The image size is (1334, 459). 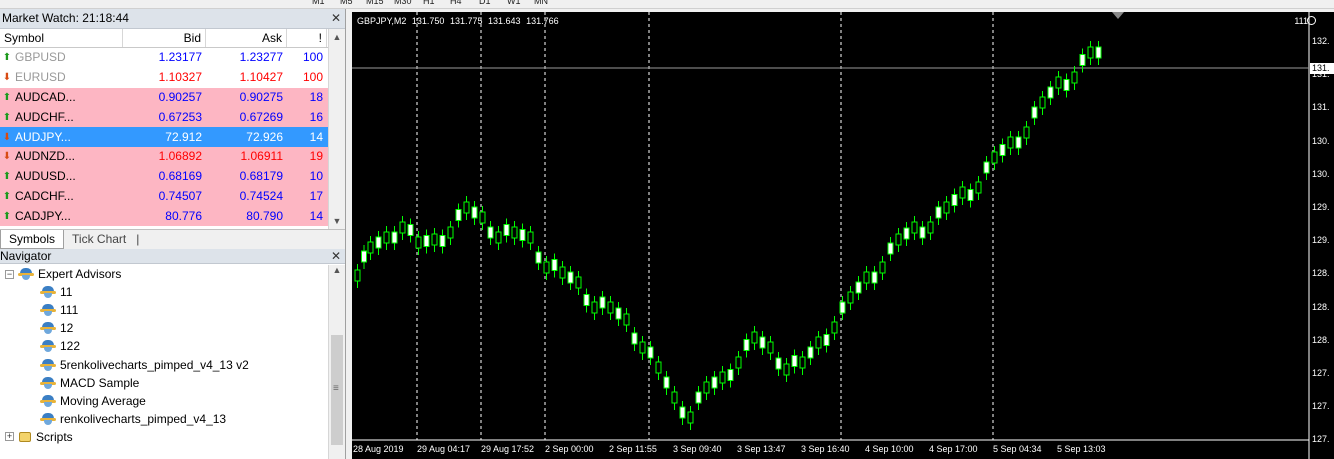 What do you see at coordinates (318, 3) in the screenshot?
I see `timeframe-button-m1: M1` at bounding box center [318, 3].